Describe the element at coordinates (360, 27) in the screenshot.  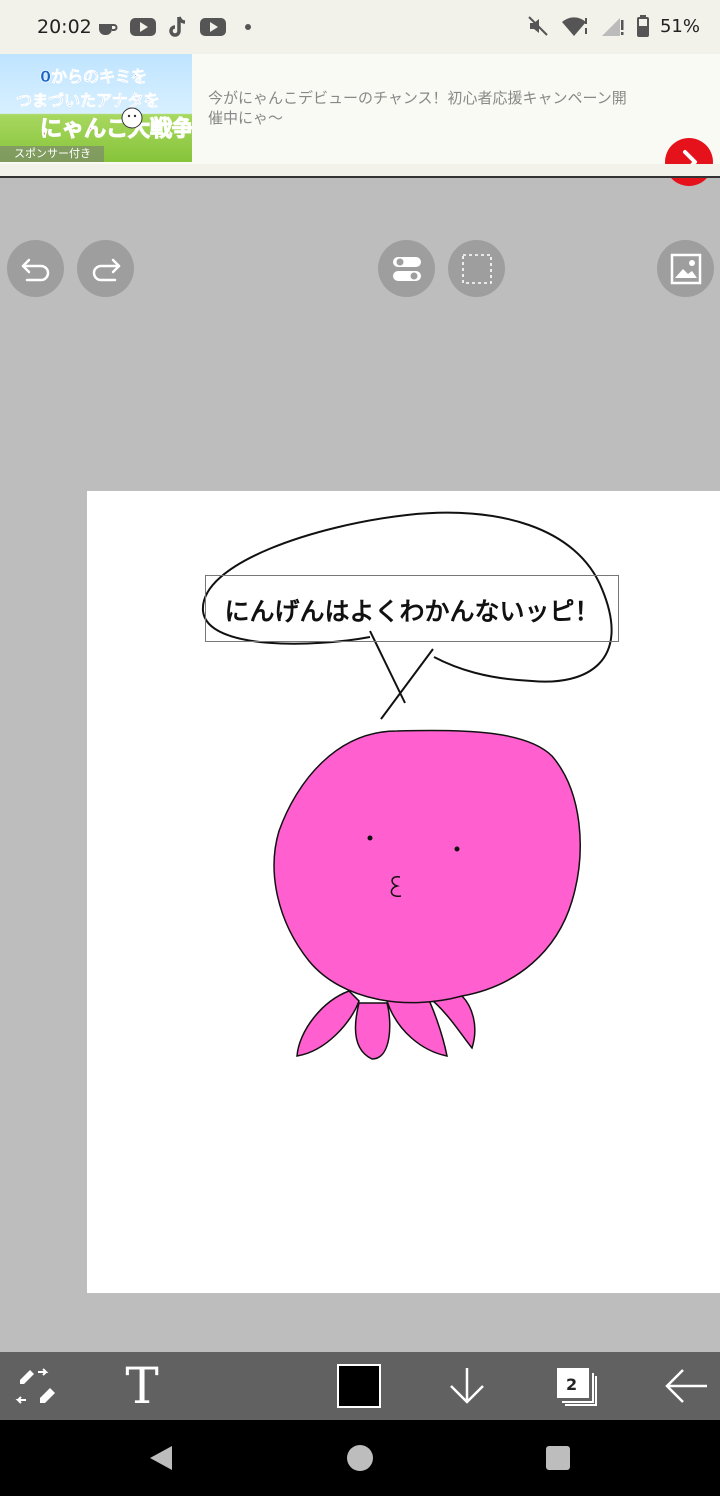
I see `status-bar: 20:02 51%` at that location.